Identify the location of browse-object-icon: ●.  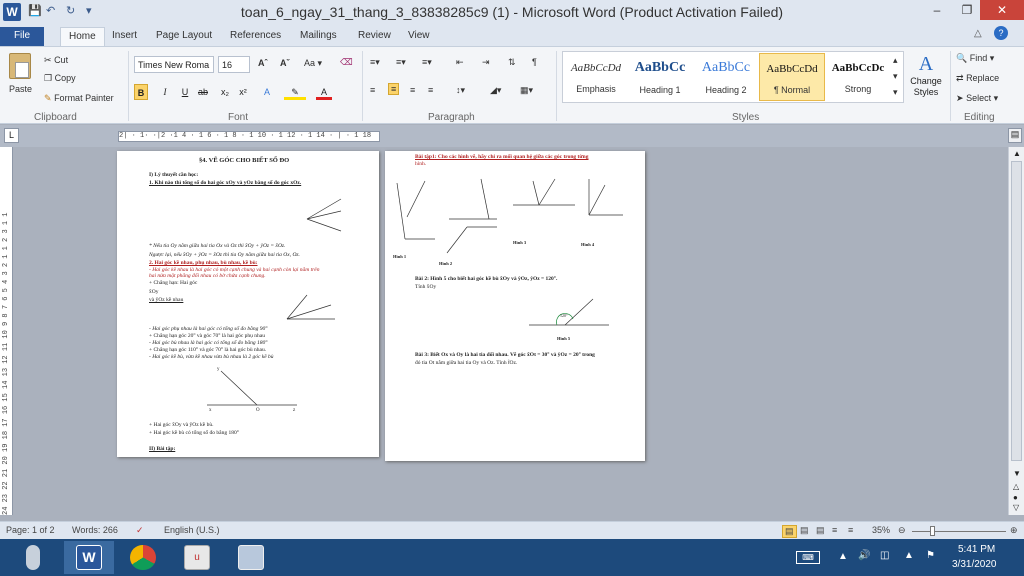
(1015, 497).